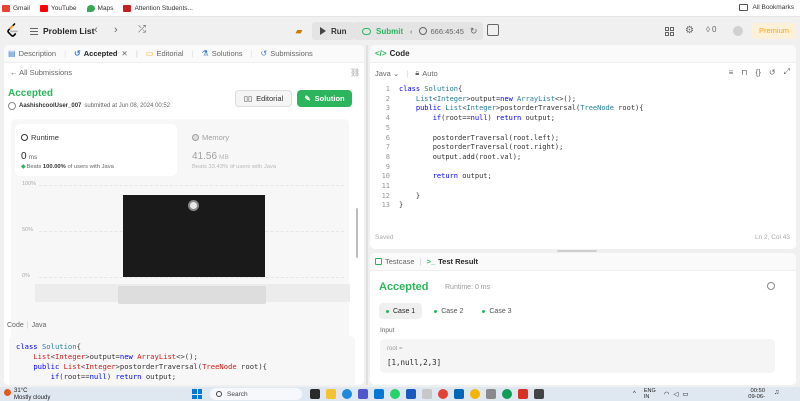 This screenshot has width=800, height=401. I want to click on range-slider-thumb, so click(192, 295).